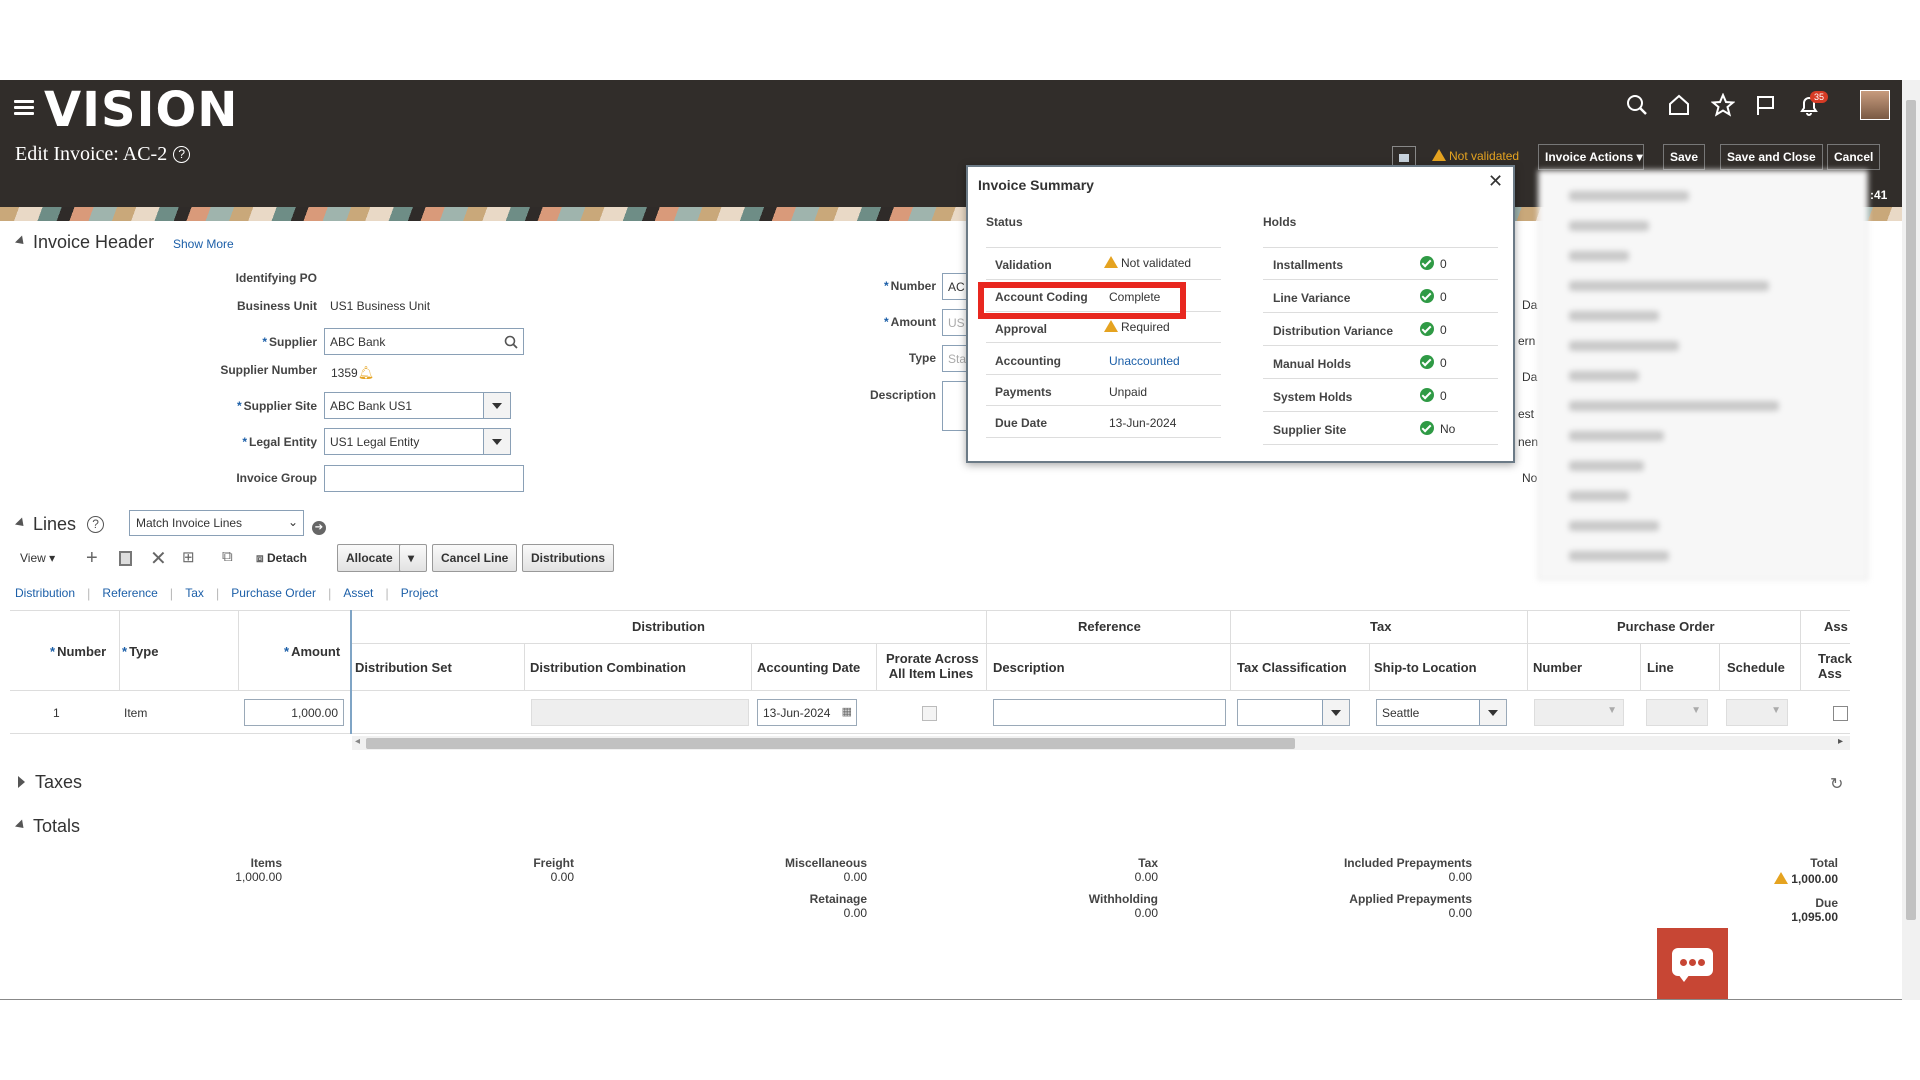 This screenshot has width=1920, height=1080. Describe the element at coordinates (358, 593) in the screenshot. I see `tab-asset: Asset` at that location.